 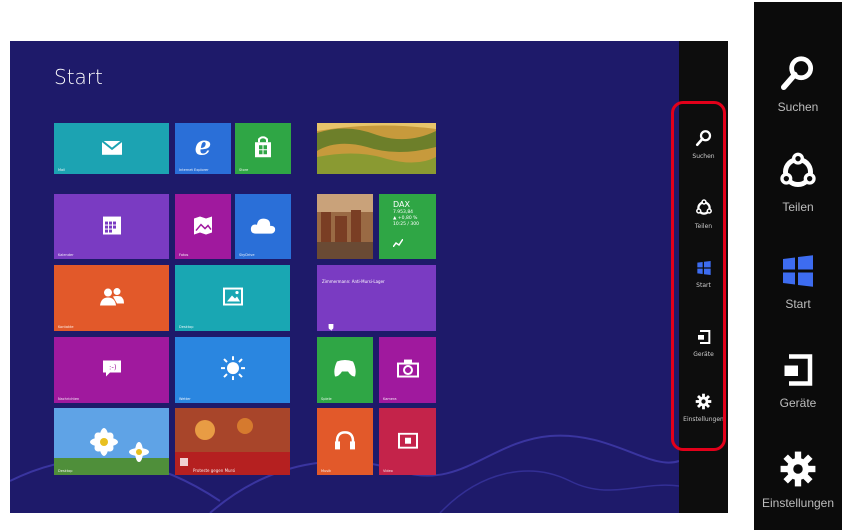 I want to click on messaging-icon: :-), so click(x=112, y=369).